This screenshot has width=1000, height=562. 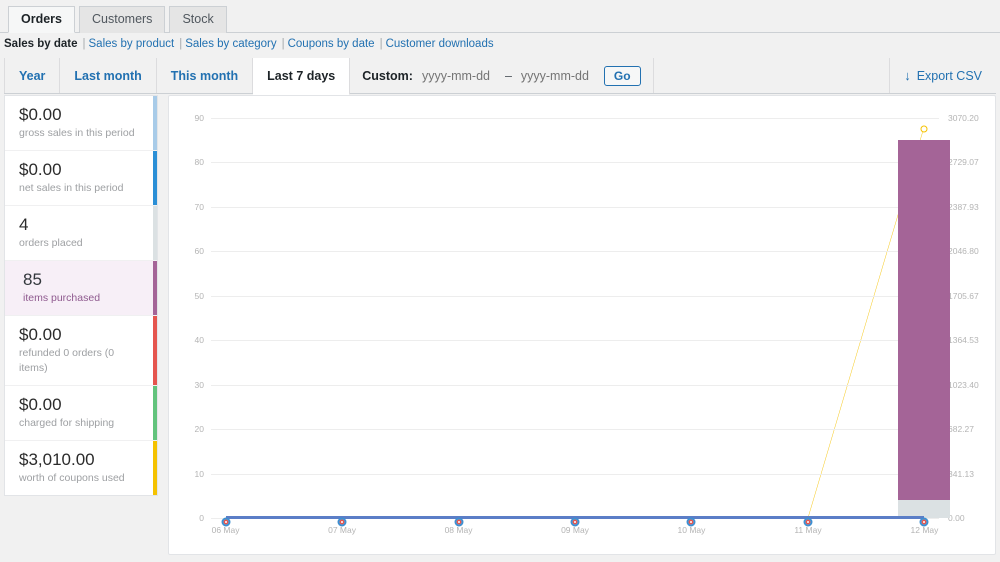 I want to click on x-axis-tick: 12 May, so click(x=924, y=530).